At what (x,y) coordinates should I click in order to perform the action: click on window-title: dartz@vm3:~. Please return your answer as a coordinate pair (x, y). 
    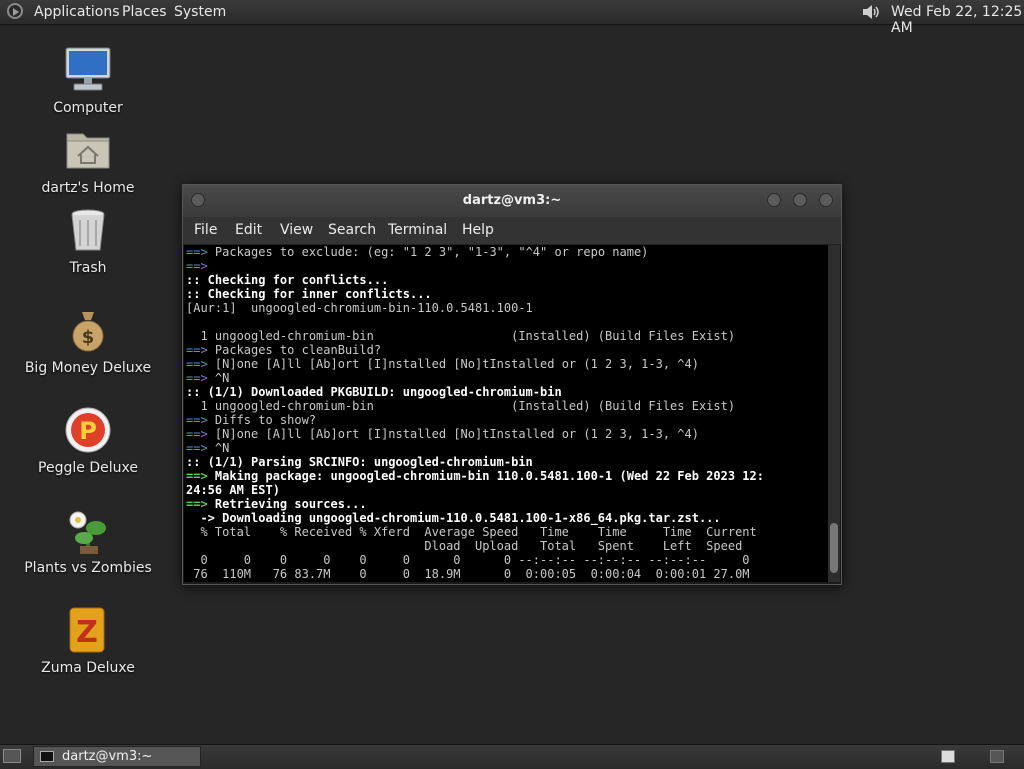
    Looking at the image, I should click on (512, 200).